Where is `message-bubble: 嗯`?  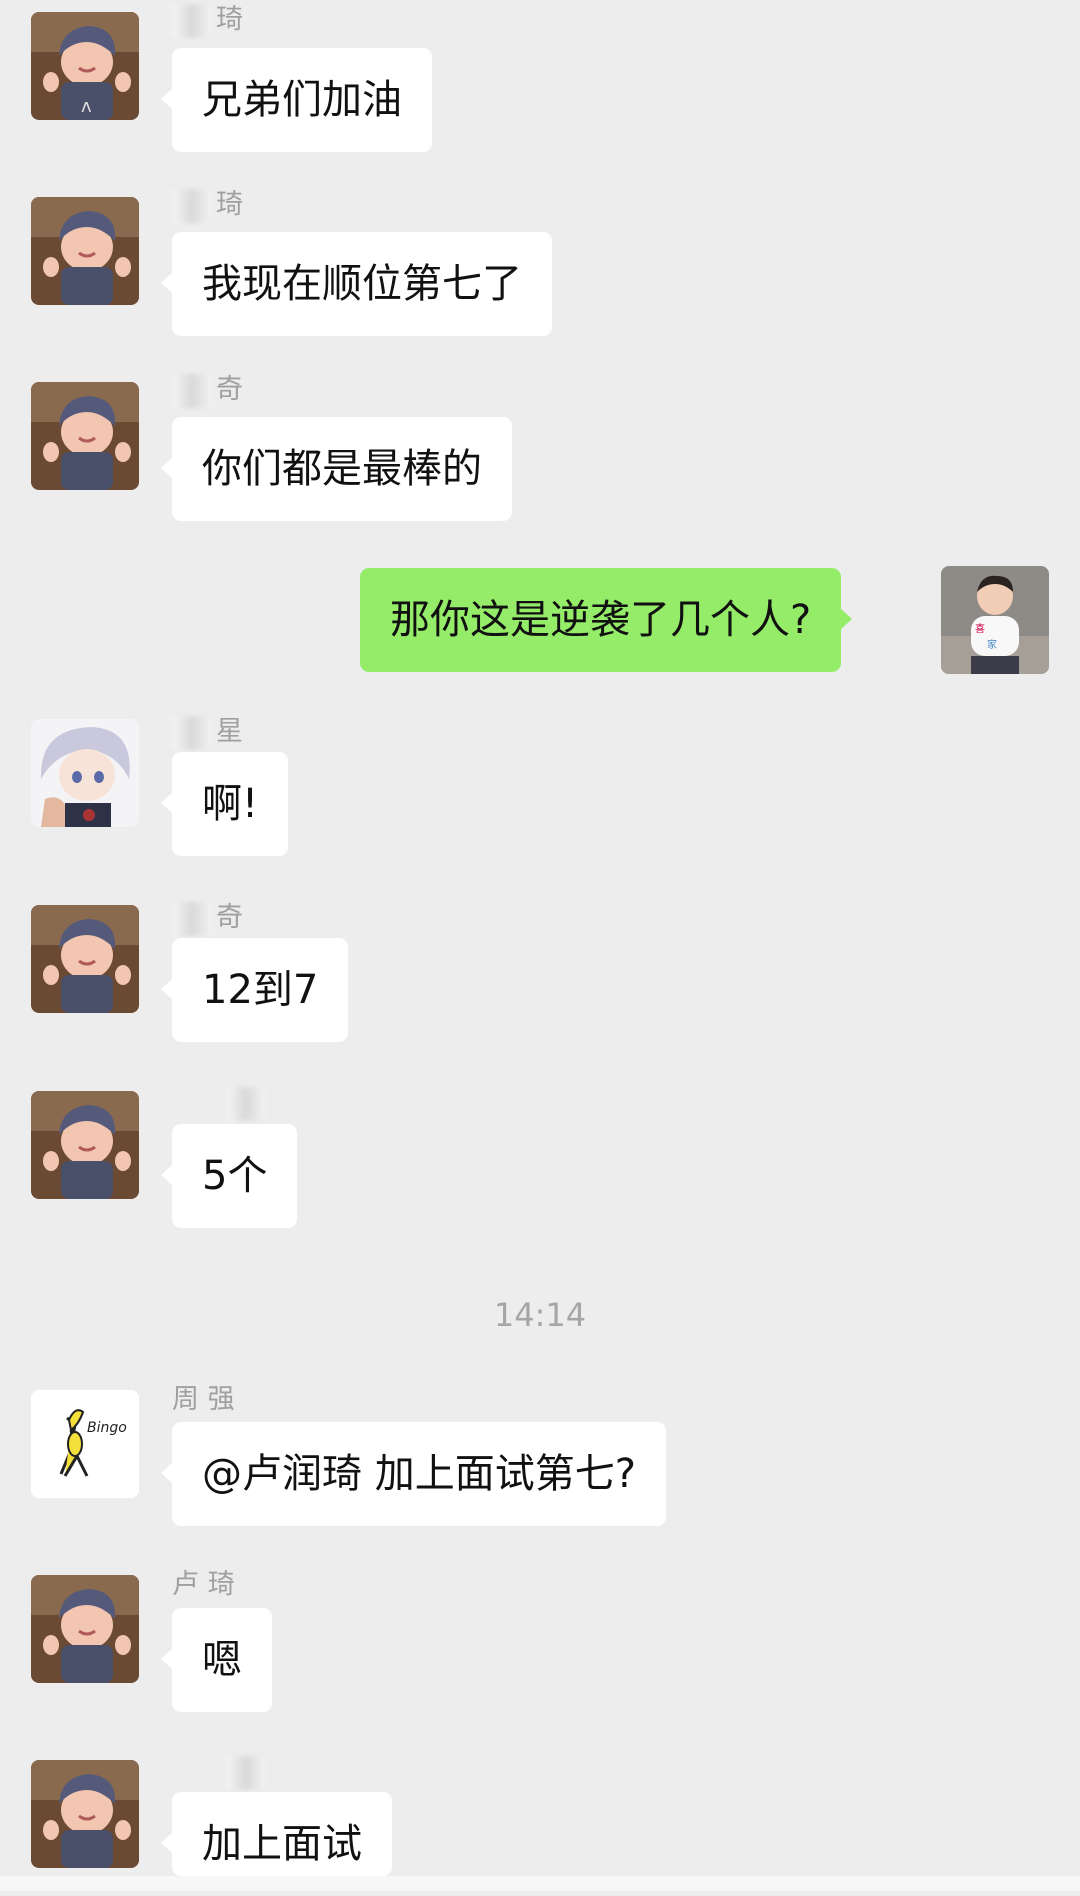
message-bubble: 嗯 is located at coordinates (216, 1660).